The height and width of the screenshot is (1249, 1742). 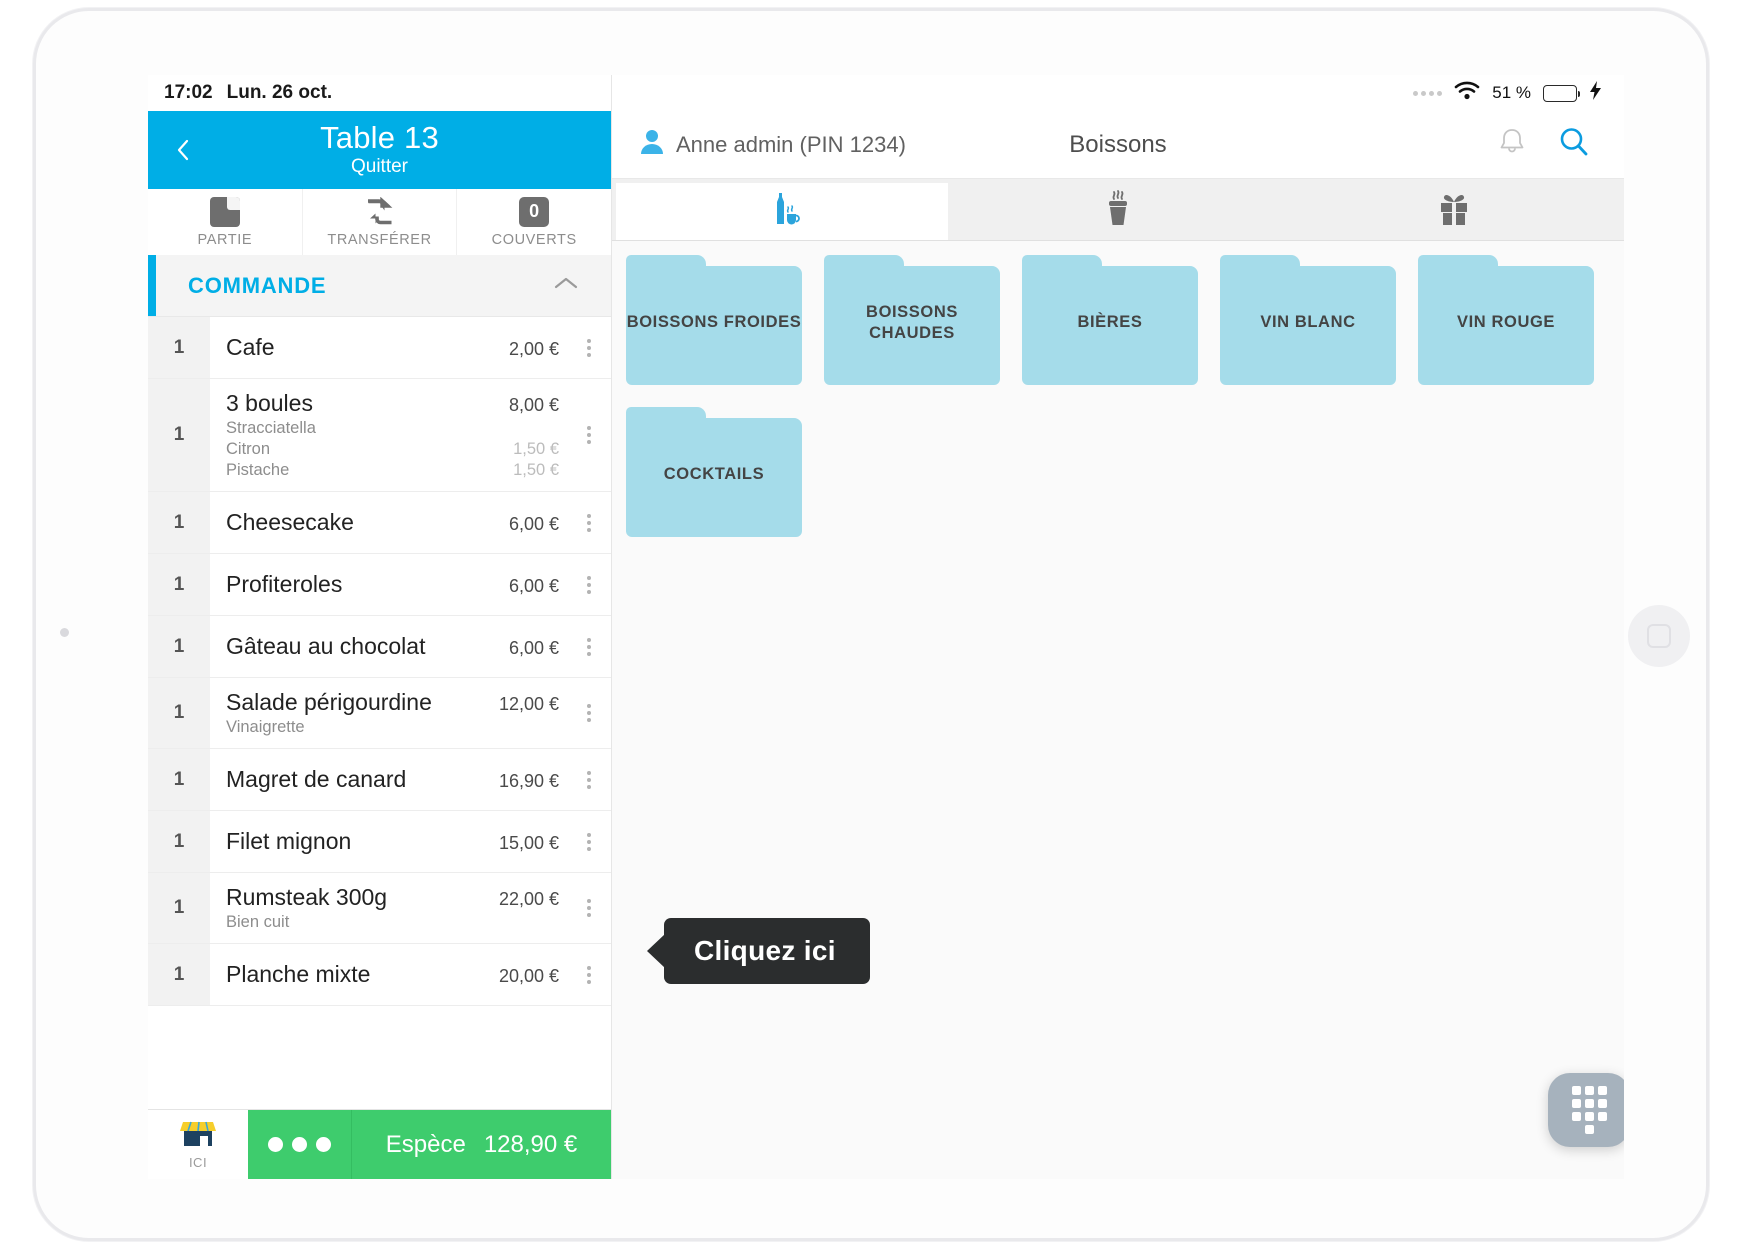 I want to click on drinks-bottle-cup-icon, so click(x=782, y=211).